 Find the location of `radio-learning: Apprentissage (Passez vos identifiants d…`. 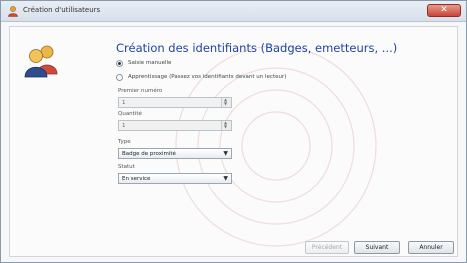

radio-learning: Apprentissage (Passez vos identifiants d… is located at coordinates (201, 77).